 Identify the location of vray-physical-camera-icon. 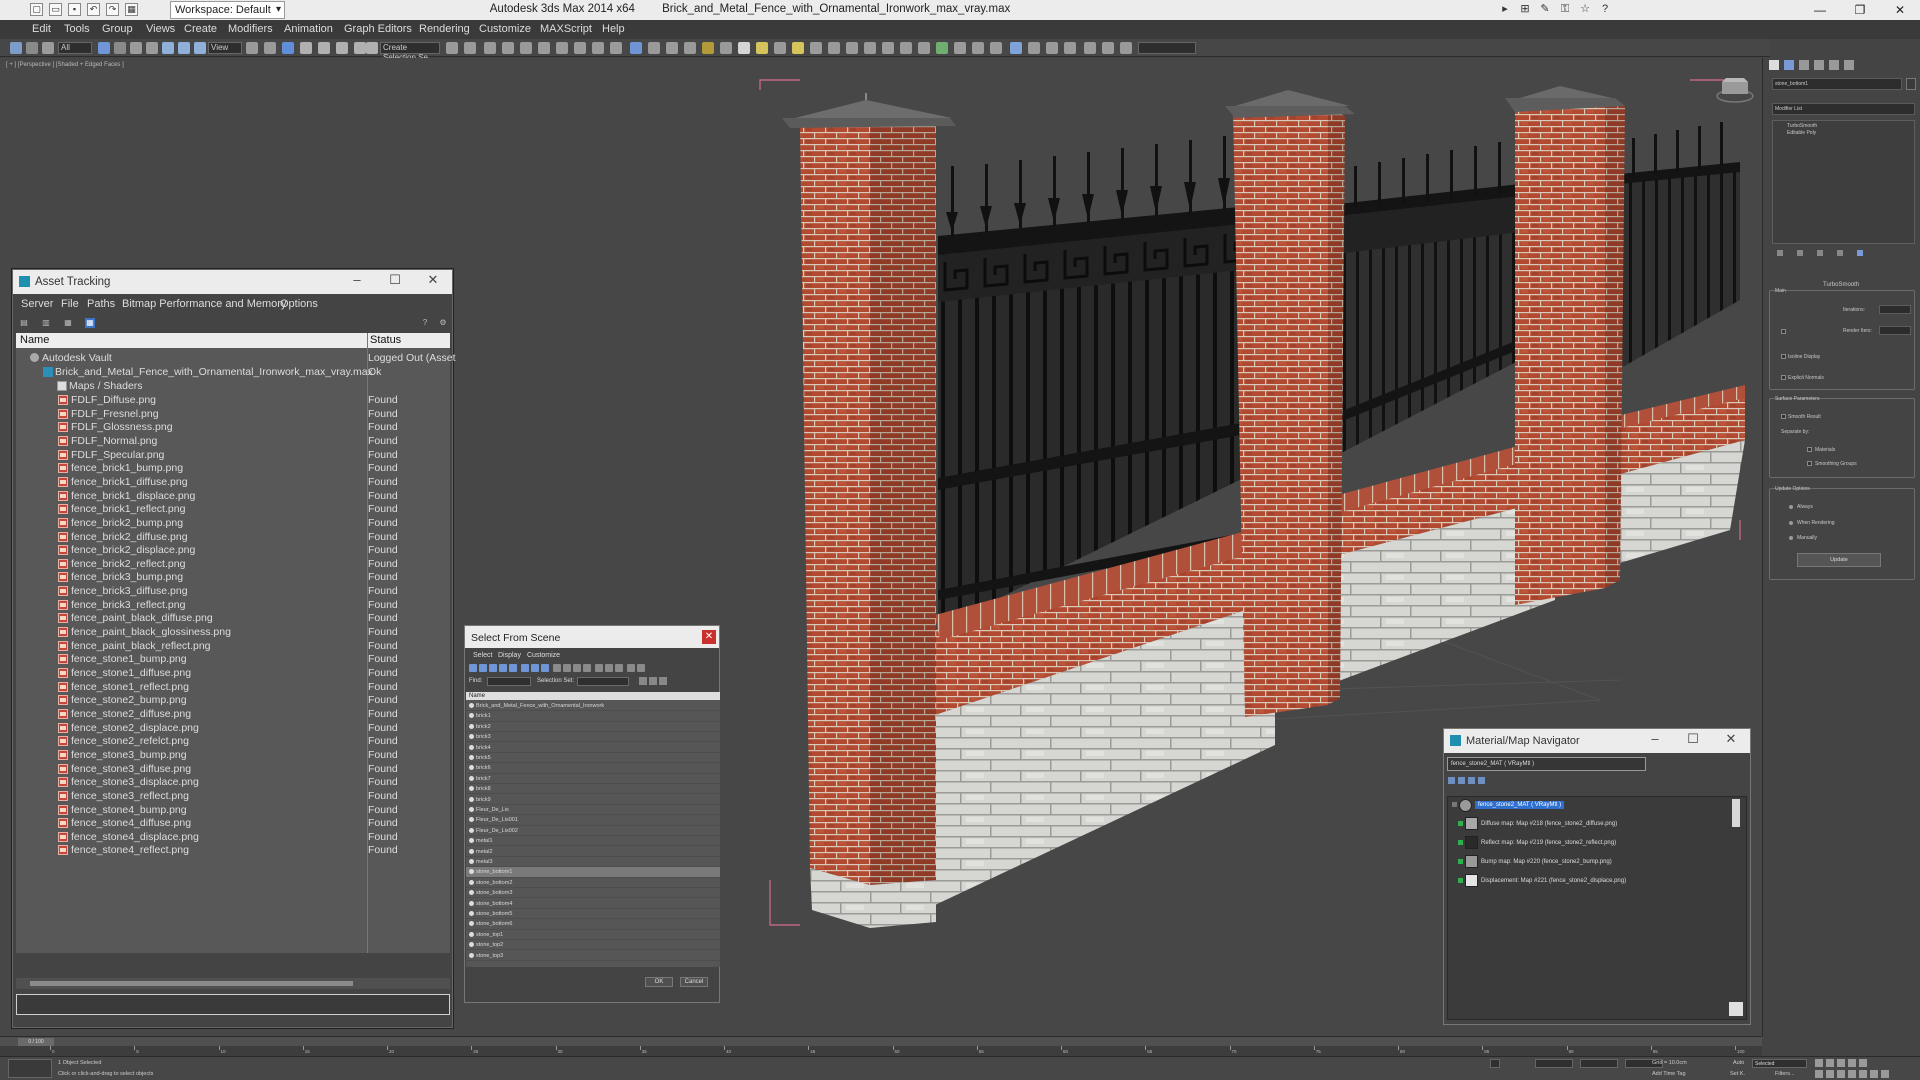
(852, 48).